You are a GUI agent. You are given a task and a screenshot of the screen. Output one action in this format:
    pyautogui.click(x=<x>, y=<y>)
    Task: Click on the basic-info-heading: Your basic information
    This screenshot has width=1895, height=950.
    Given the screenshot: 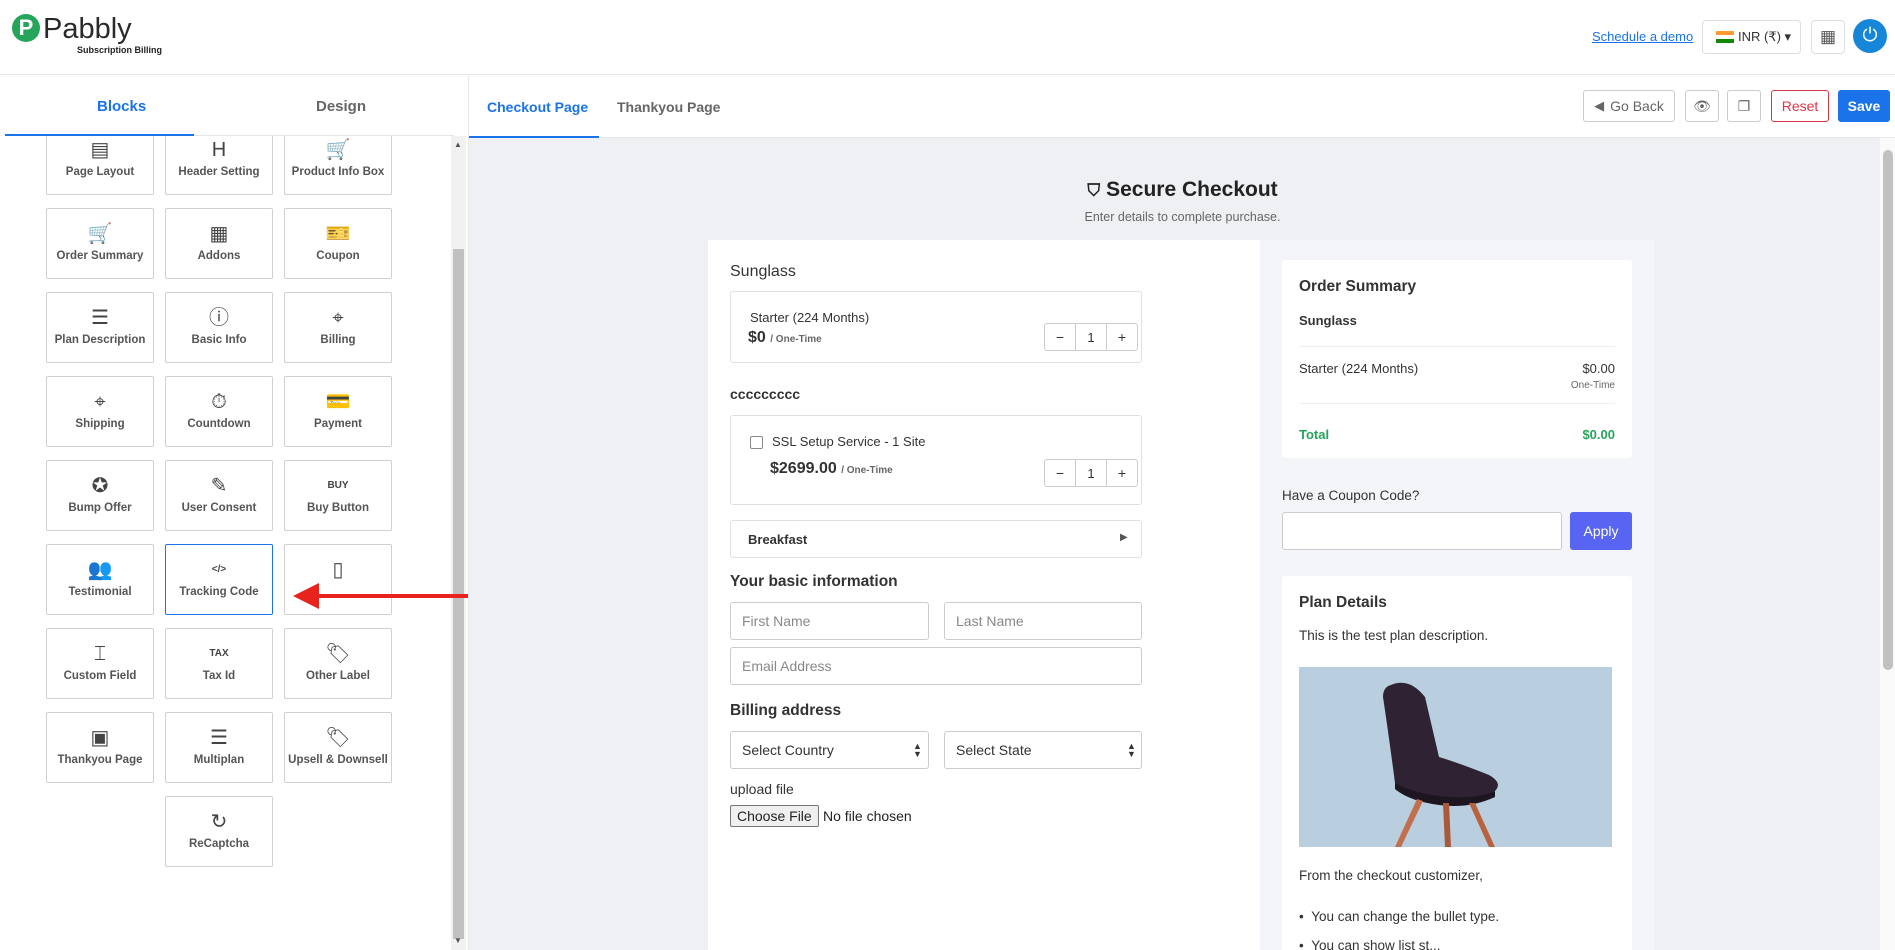 What is the action you would take?
    pyautogui.click(x=814, y=581)
    